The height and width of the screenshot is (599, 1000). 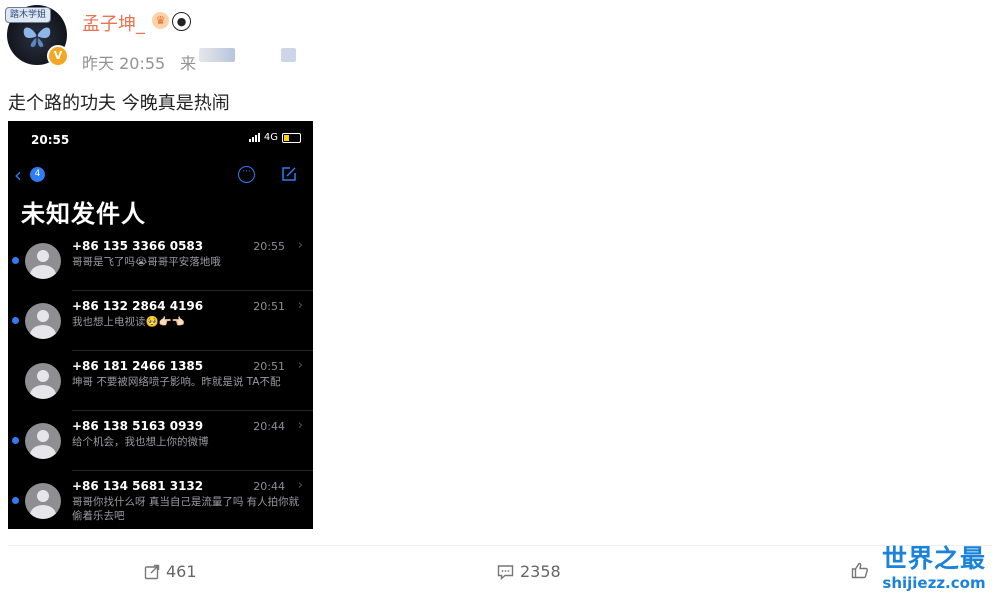 What do you see at coordinates (291, 137) in the screenshot?
I see `battery-icon` at bounding box center [291, 137].